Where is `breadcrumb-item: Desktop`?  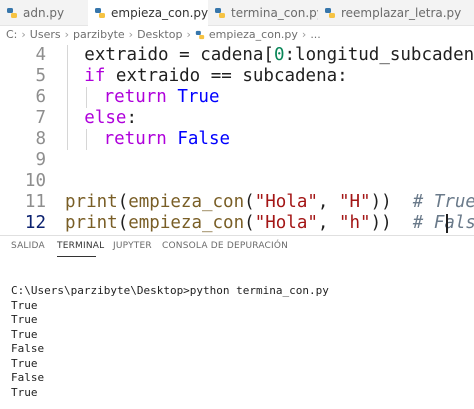 breadcrumb-item: Desktop is located at coordinates (159, 34).